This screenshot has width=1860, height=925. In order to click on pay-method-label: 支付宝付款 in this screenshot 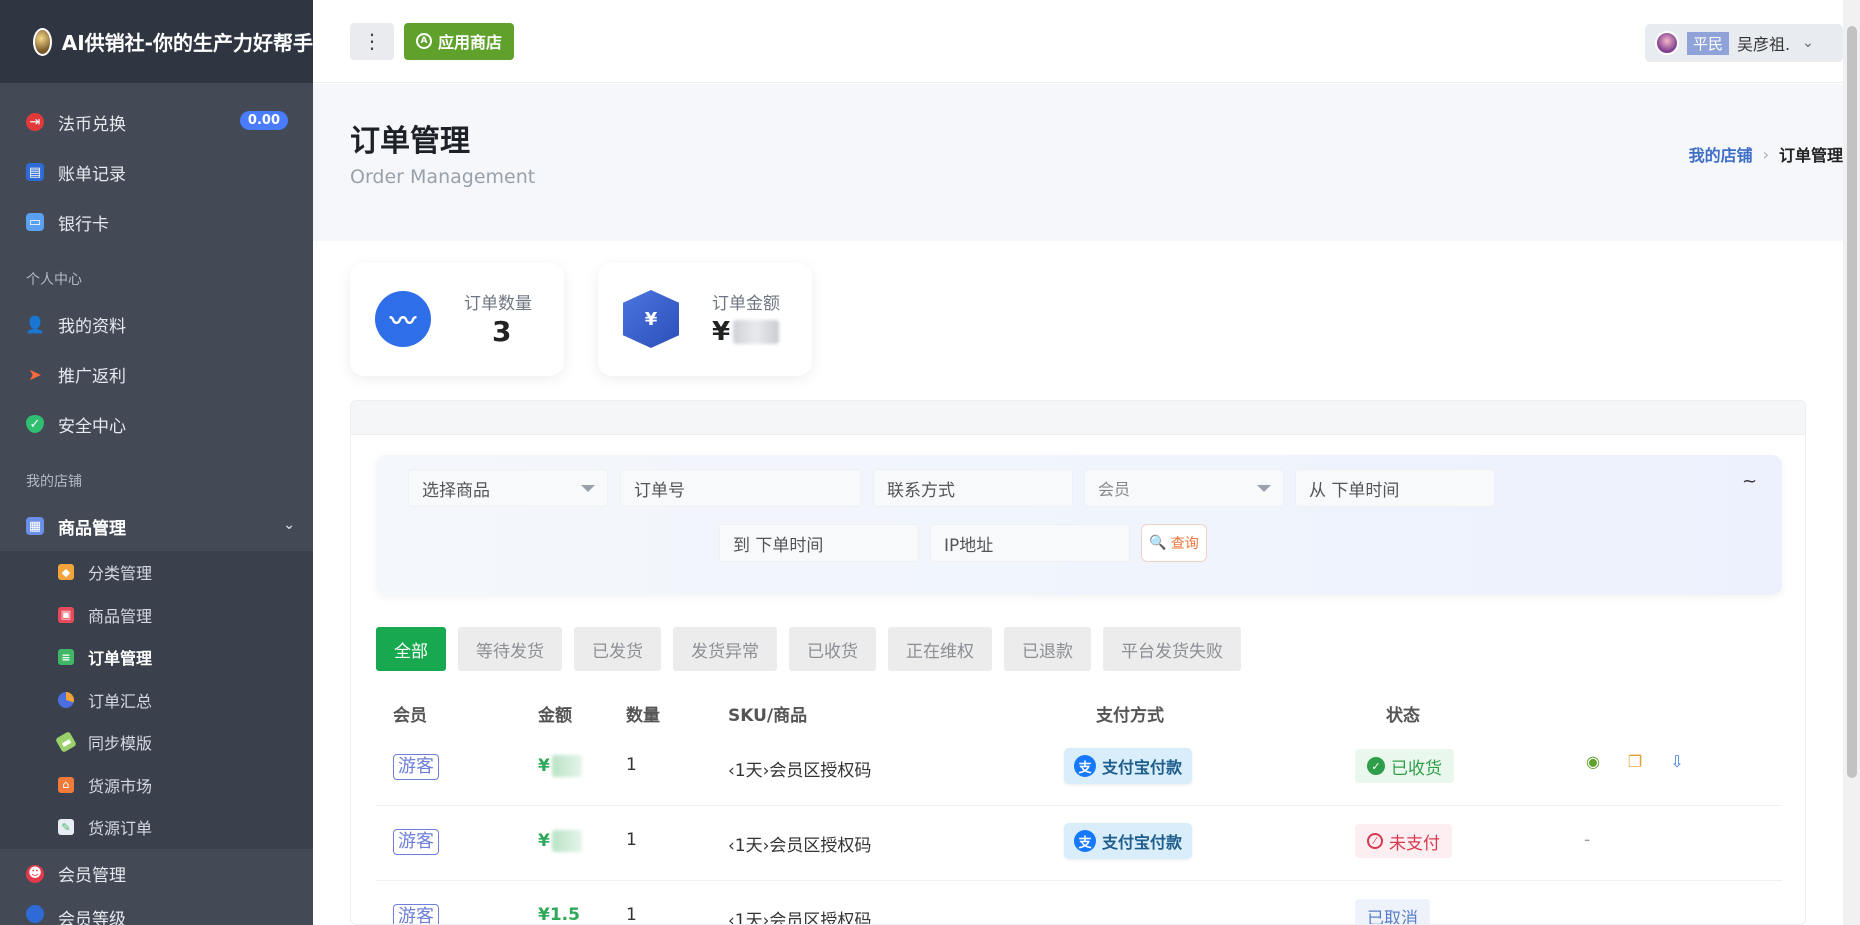, I will do `click(1142, 767)`.